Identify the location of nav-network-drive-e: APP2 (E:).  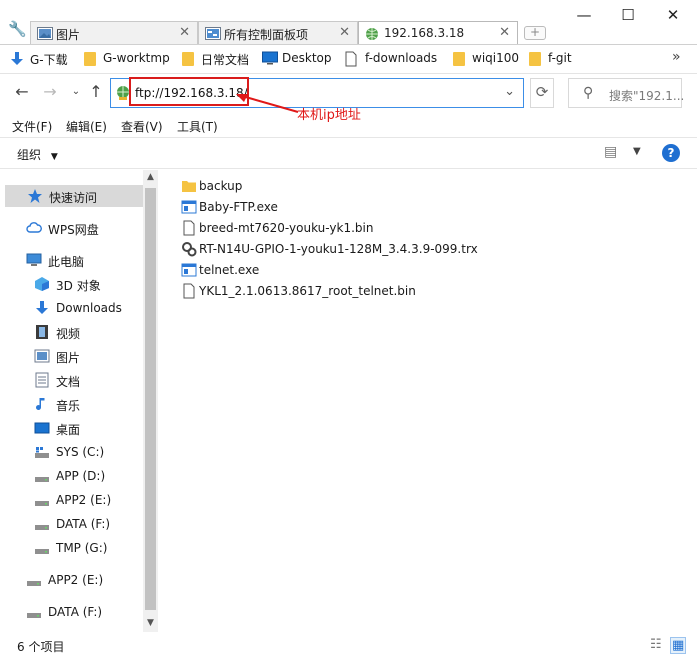
(83, 580).